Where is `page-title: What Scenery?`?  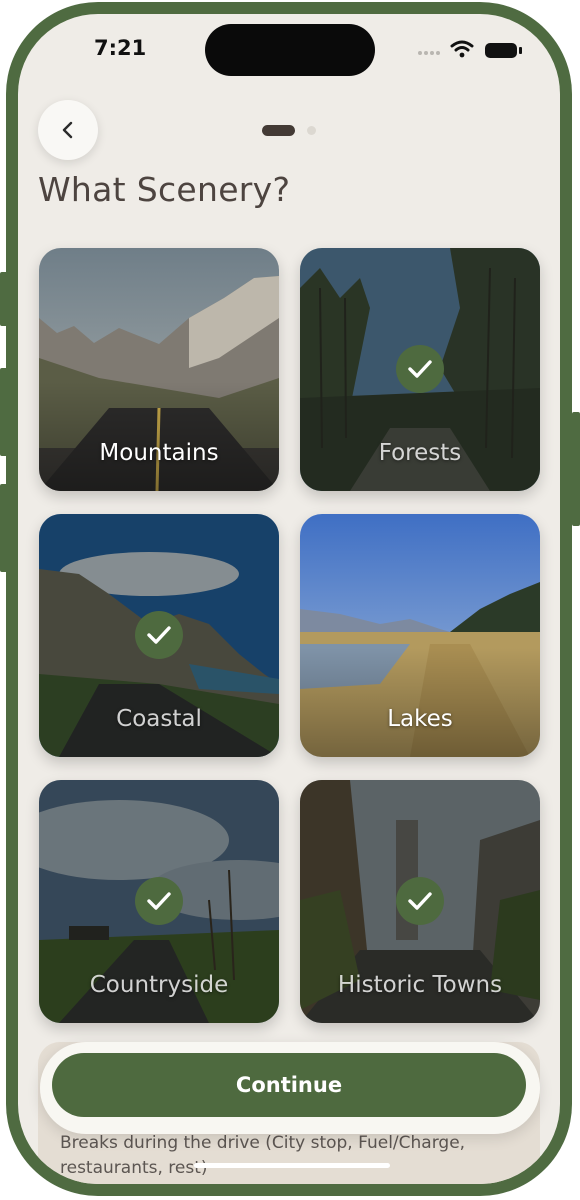
page-title: What Scenery? is located at coordinates (164, 189).